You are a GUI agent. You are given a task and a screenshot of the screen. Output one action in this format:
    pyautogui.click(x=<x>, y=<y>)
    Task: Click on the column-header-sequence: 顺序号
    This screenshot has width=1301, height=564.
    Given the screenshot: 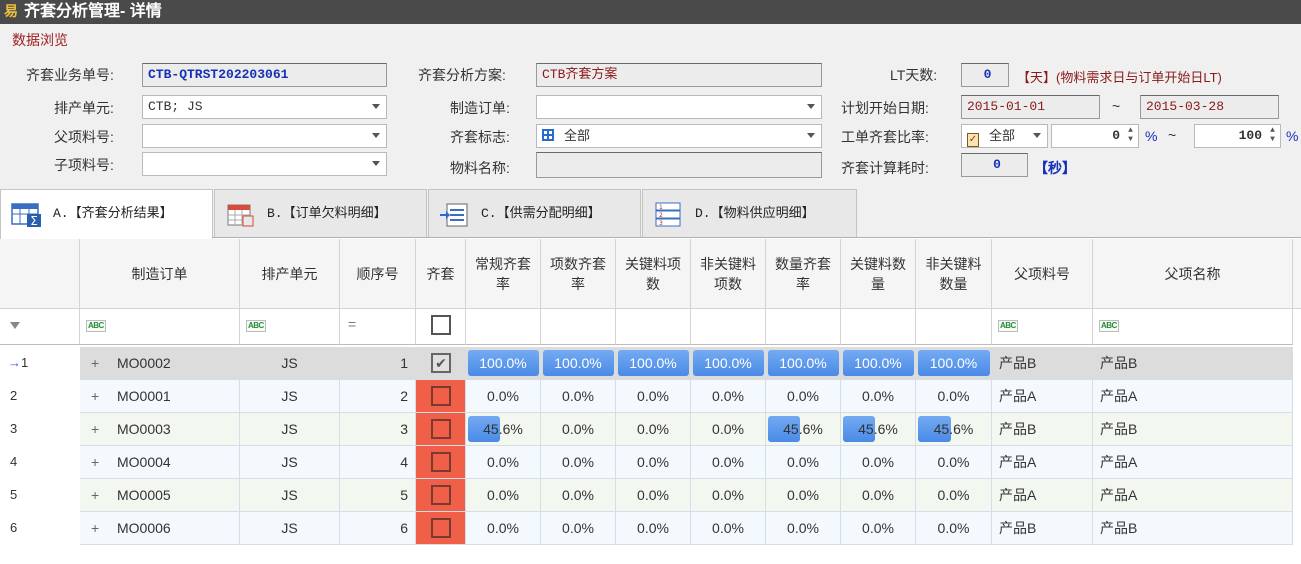 What is the action you would take?
    pyautogui.click(x=378, y=274)
    